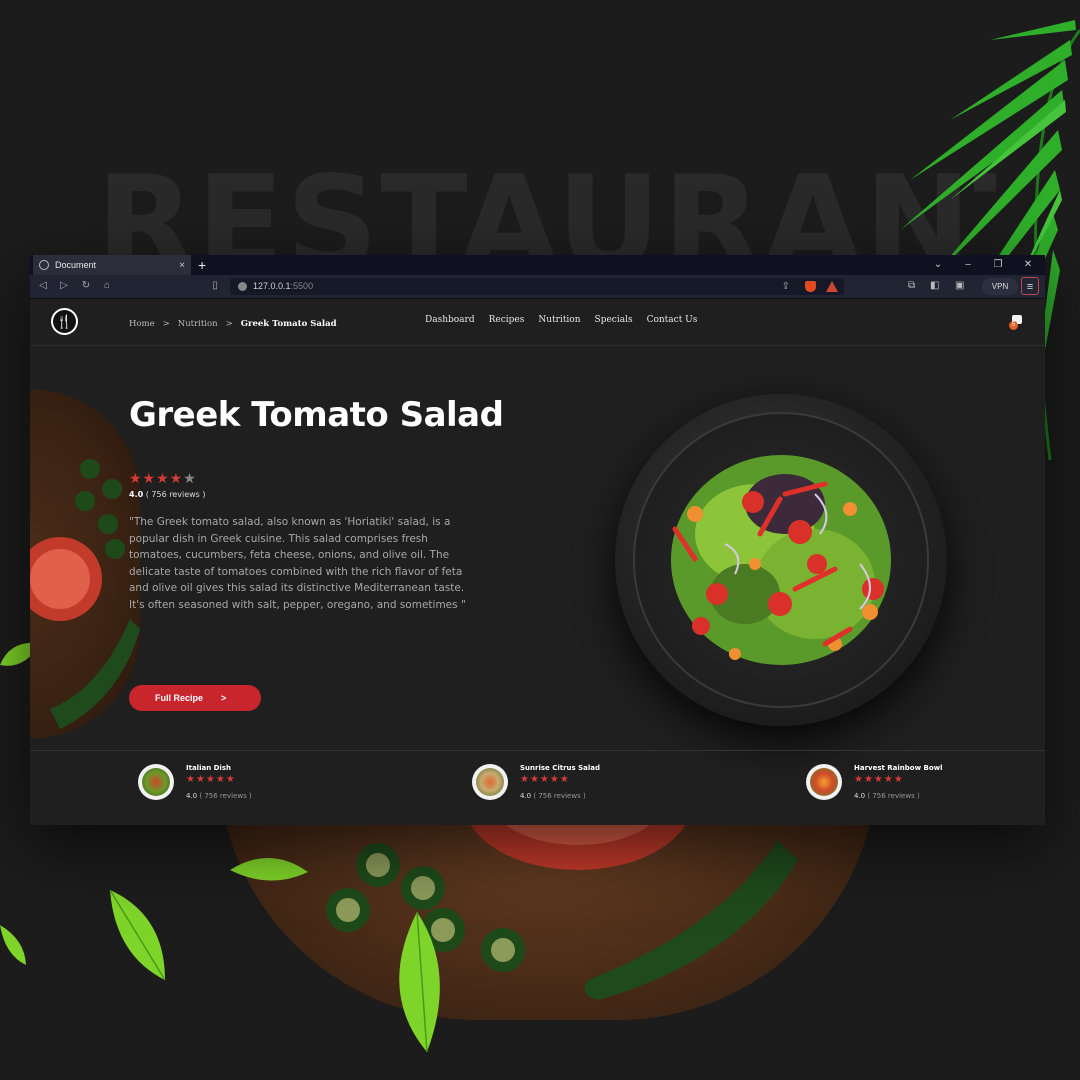 The image size is (1080, 1080). I want to click on related-dish-name: Harvest Rainbow Bowl, so click(898, 768).